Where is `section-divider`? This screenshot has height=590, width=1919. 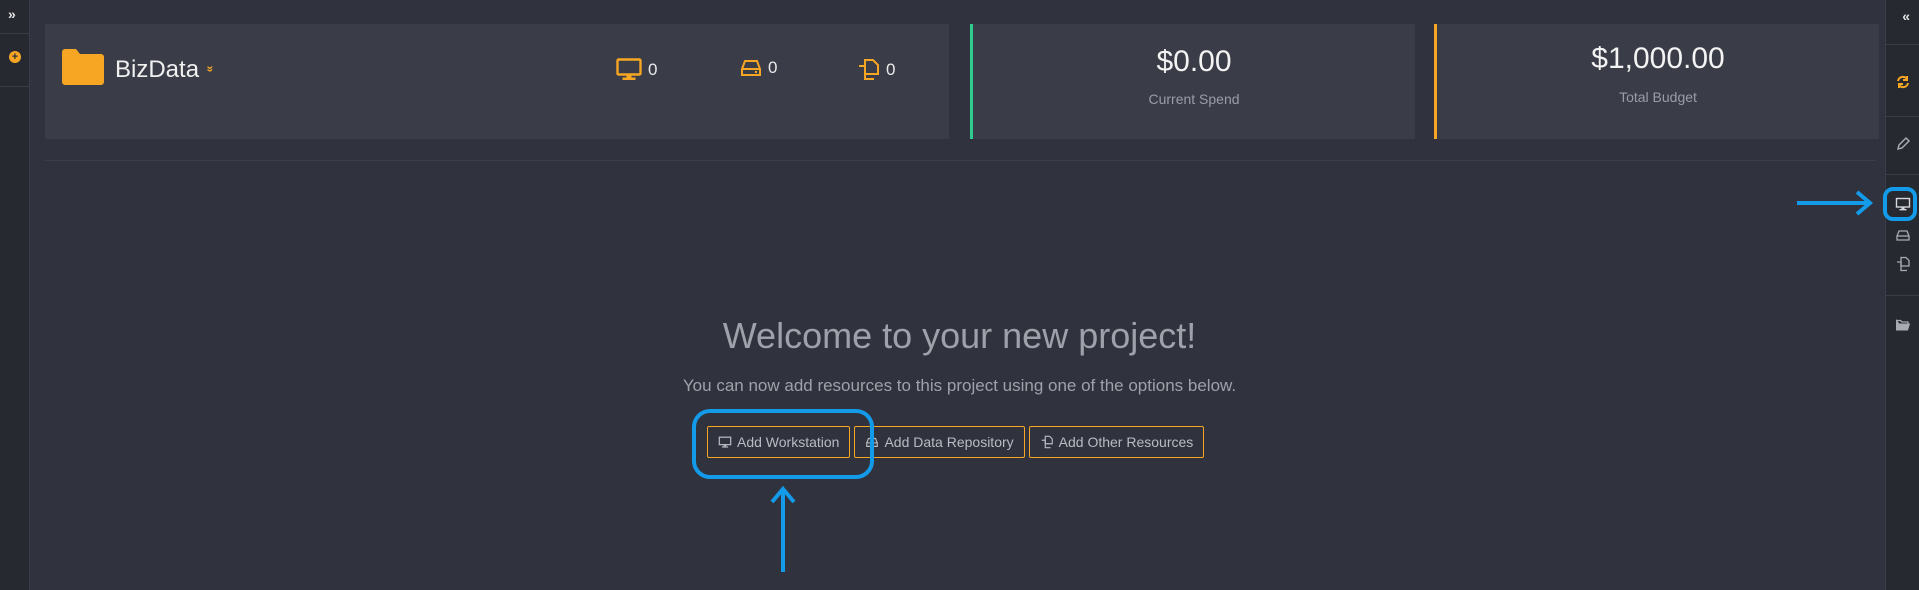
section-divider is located at coordinates (960, 160).